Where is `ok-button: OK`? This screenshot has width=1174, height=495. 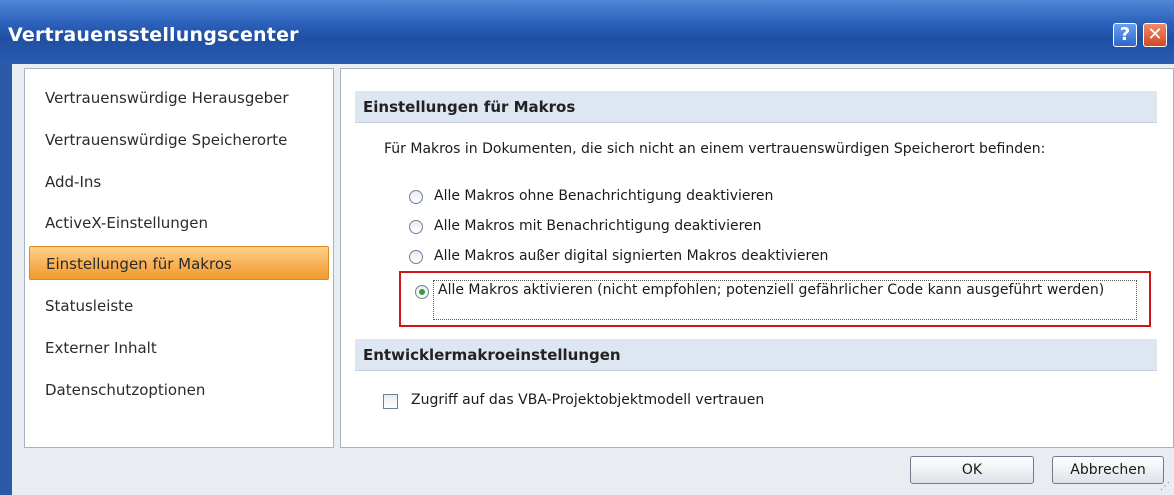 ok-button: OK is located at coordinates (972, 470).